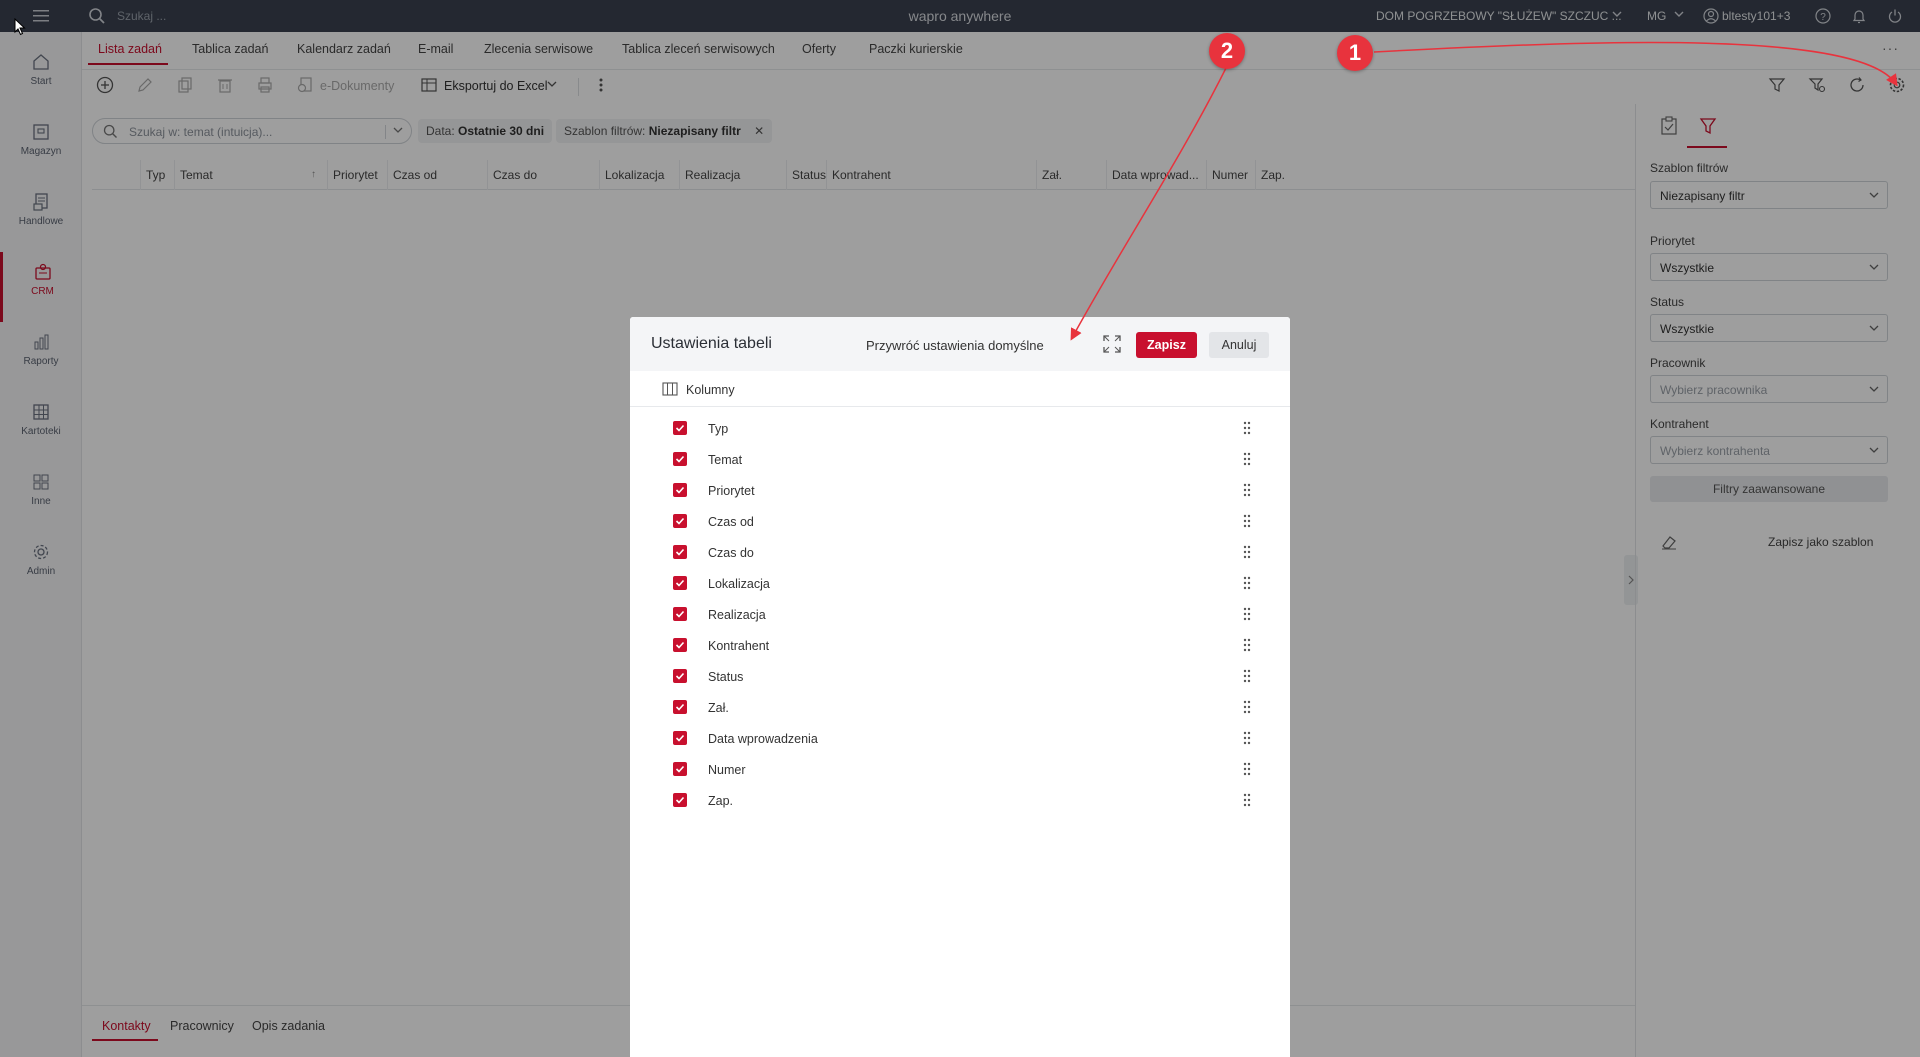 The image size is (1920, 1057). What do you see at coordinates (1355, 53) in the screenshot?
I see `annotation-marker-1: 1` at bounding box center [1355, 53].